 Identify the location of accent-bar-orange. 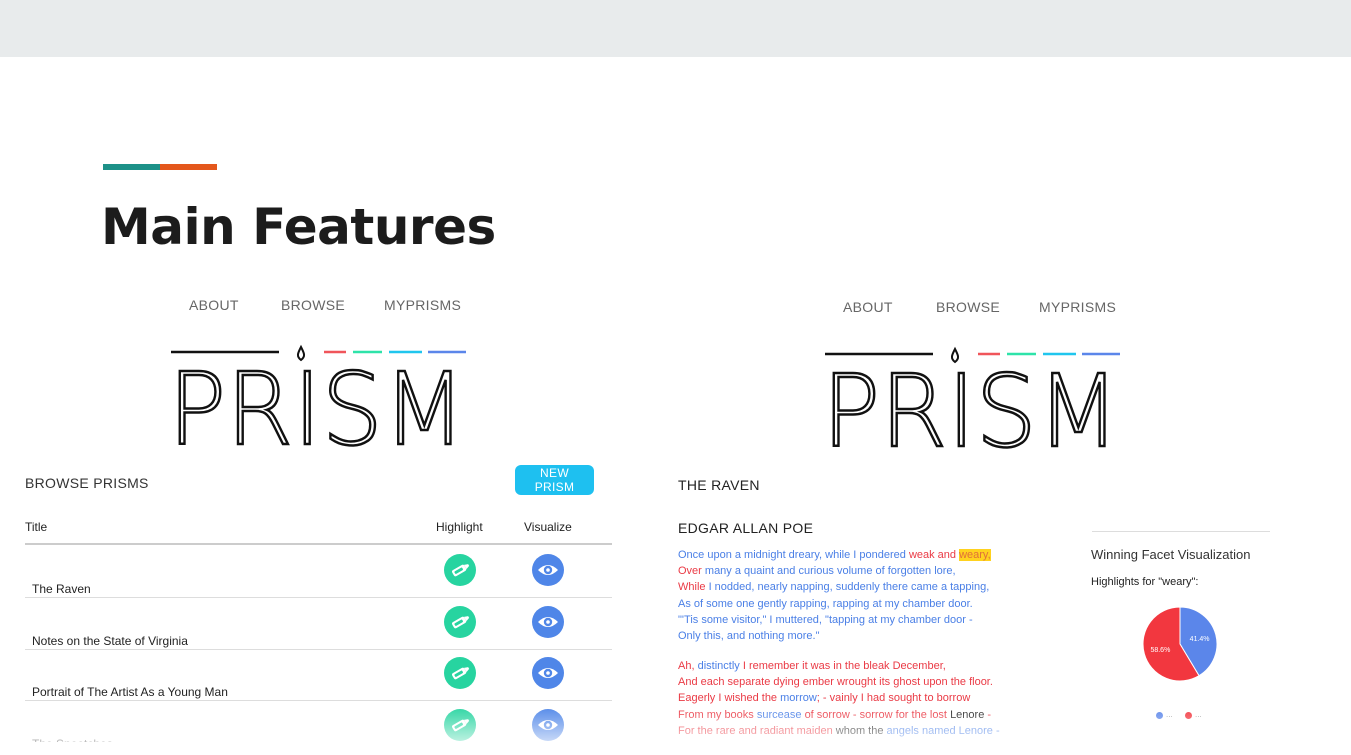
(188, 167).